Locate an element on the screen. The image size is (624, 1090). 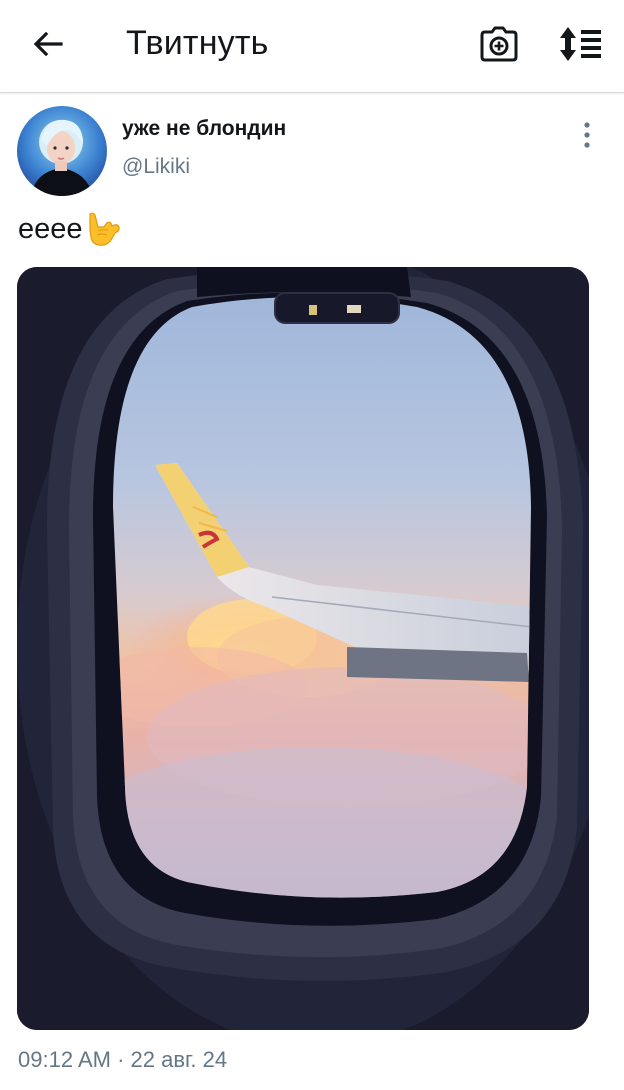
tweet-timestamp: 09:12 AM · 22 авг. 24 is located at coordinates (122, 1060).